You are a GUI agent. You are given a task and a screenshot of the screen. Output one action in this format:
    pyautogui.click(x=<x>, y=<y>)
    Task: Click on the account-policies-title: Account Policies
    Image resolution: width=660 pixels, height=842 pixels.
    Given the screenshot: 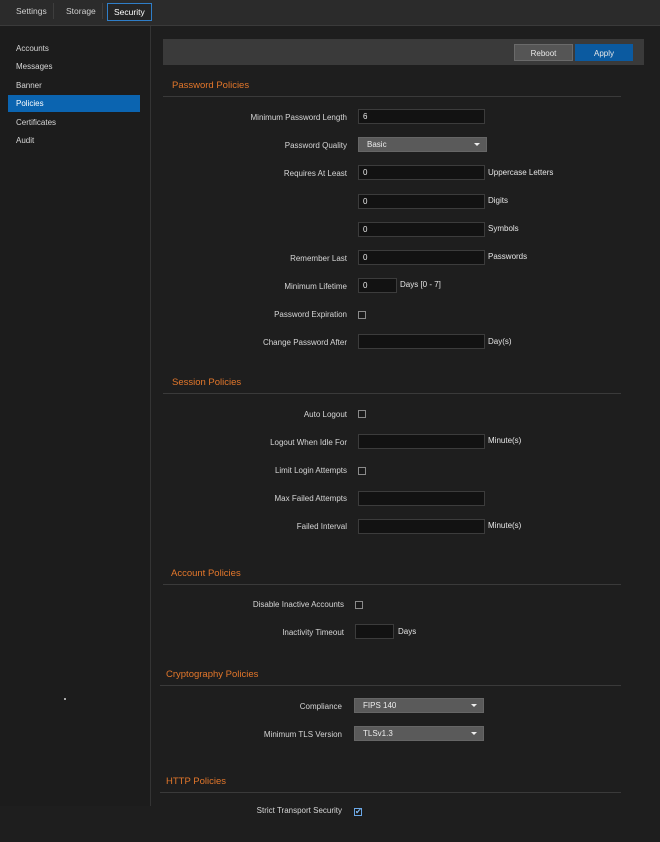 What is the action you would take?
    pyautogui.click(x=206, y=573)
    